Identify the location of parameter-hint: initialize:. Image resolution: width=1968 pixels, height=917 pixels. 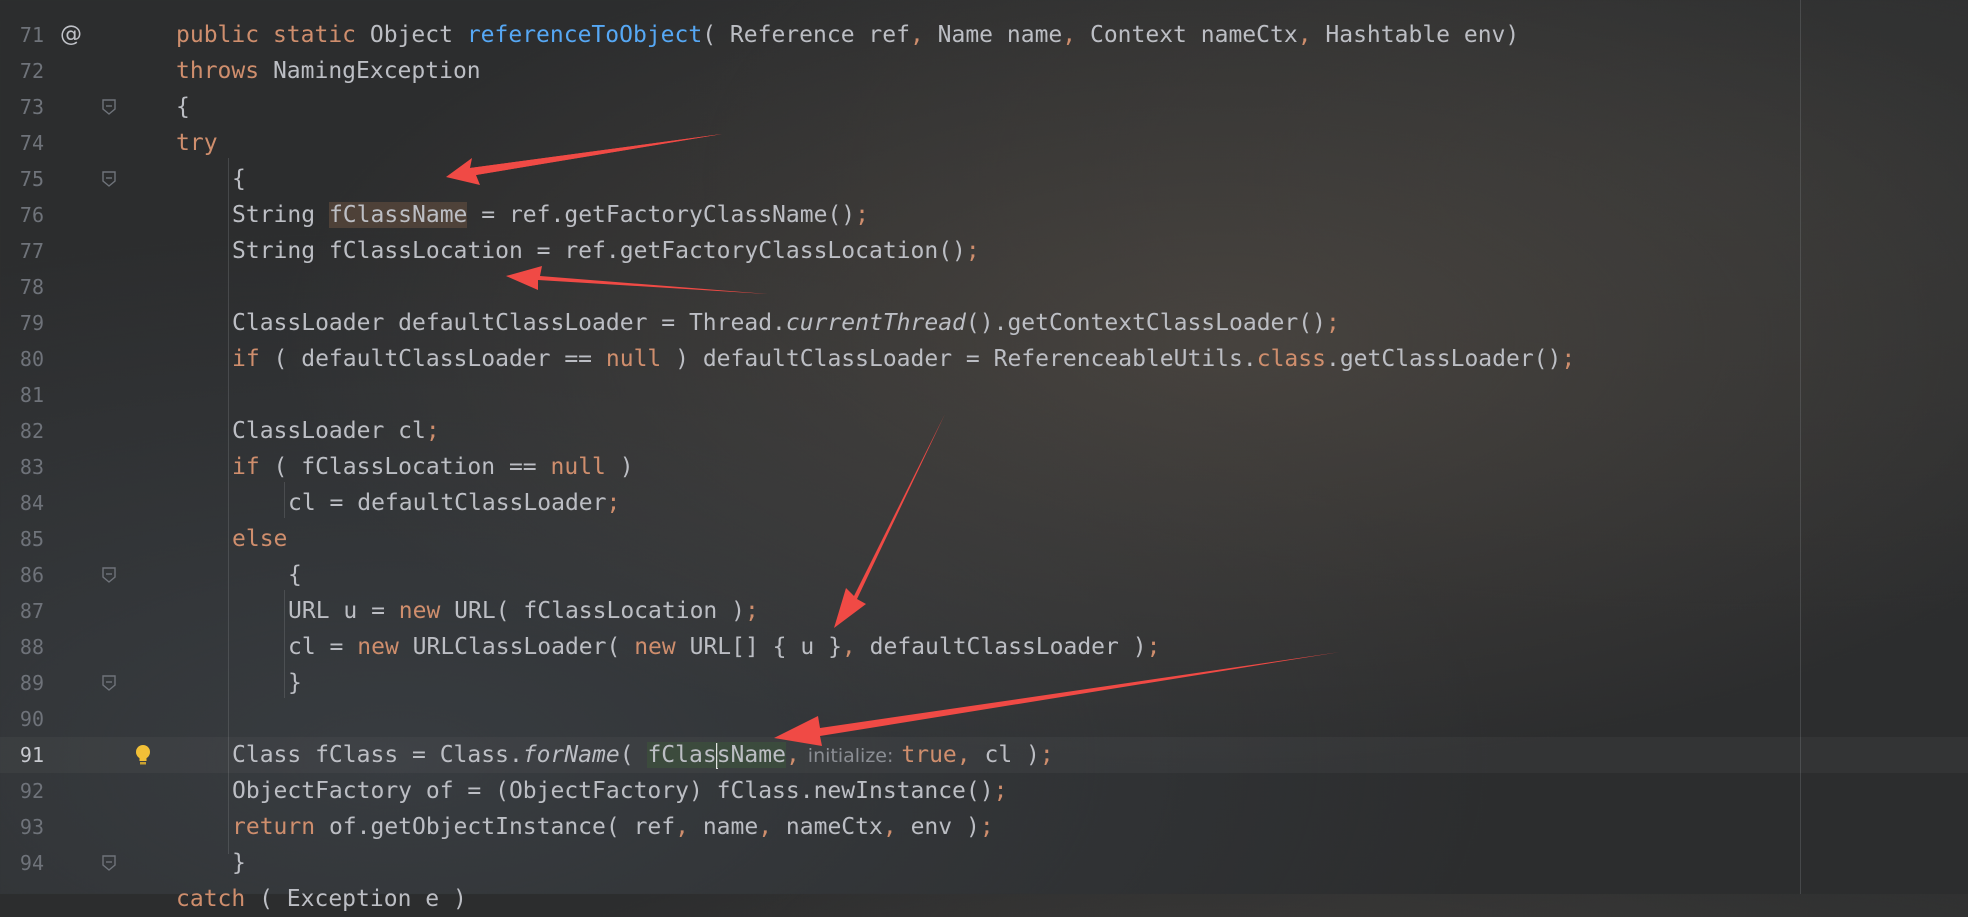
(850, 756).